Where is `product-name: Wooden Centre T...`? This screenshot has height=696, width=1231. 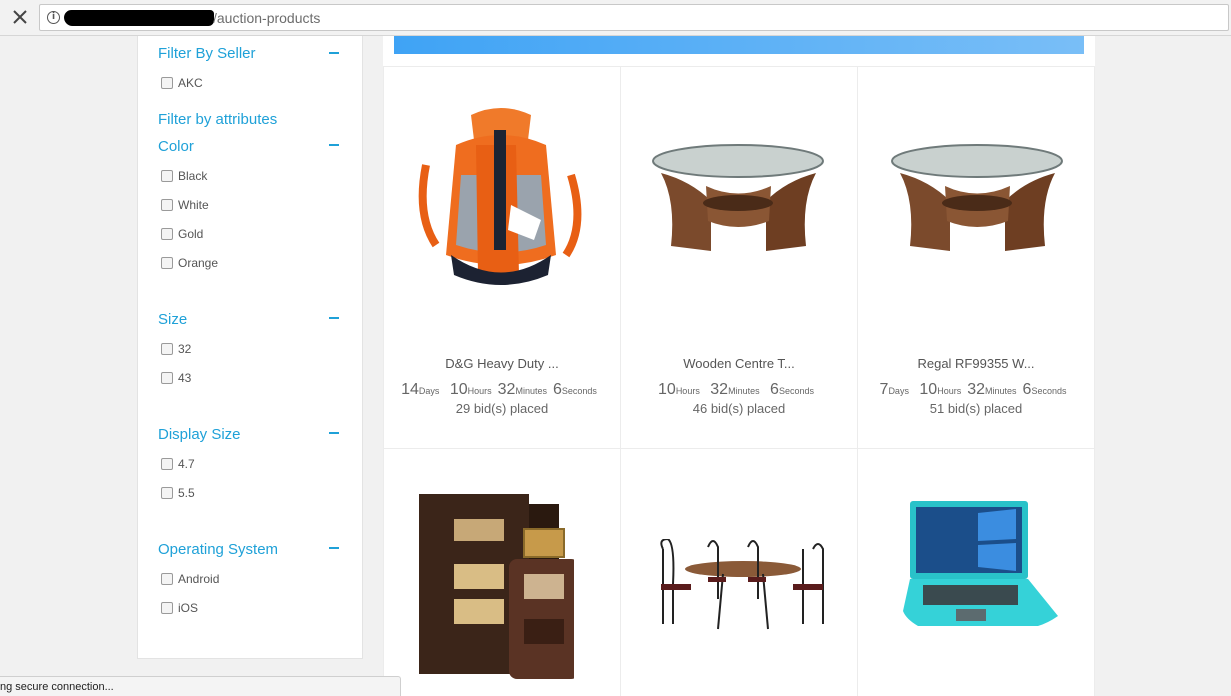
product-name: Wooden Centre T... is located at coordinates (739, 363).